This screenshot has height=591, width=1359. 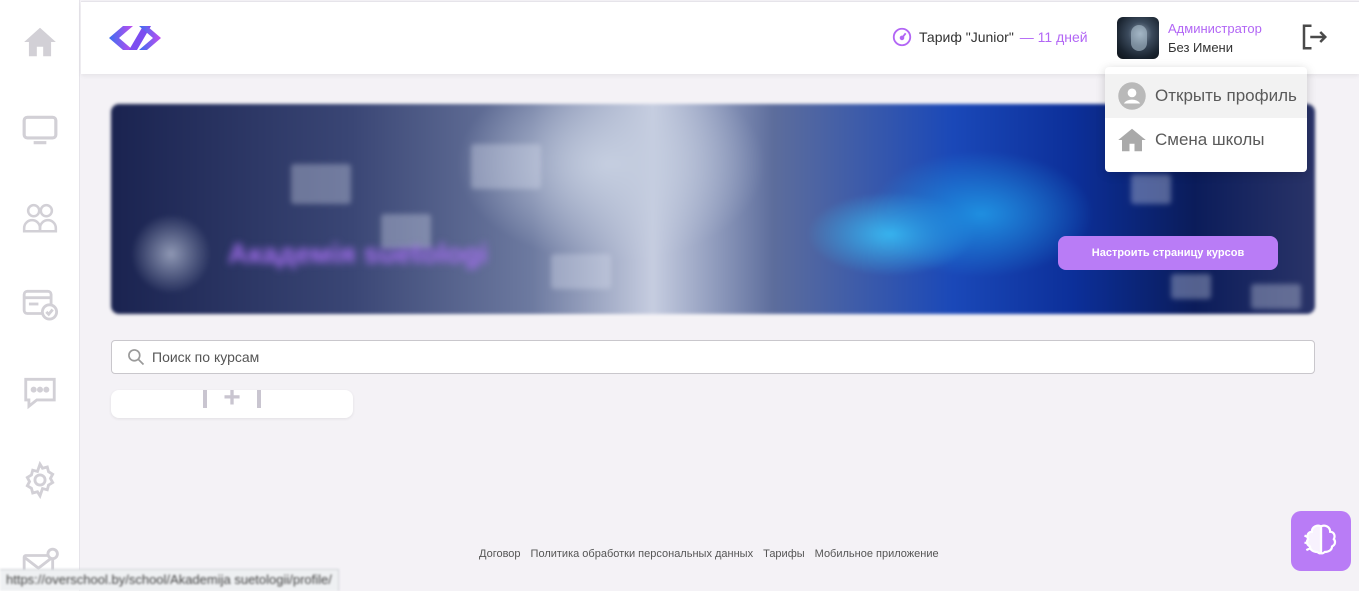 I want to click on plus-icon: +, so click(x=232, y=401).